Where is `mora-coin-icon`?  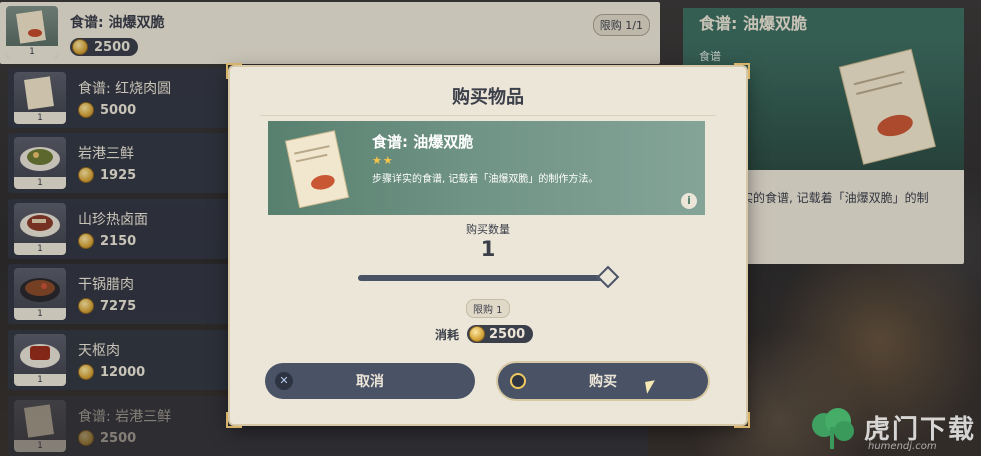 mora-coin-icon is located at coordinates (477, 334).